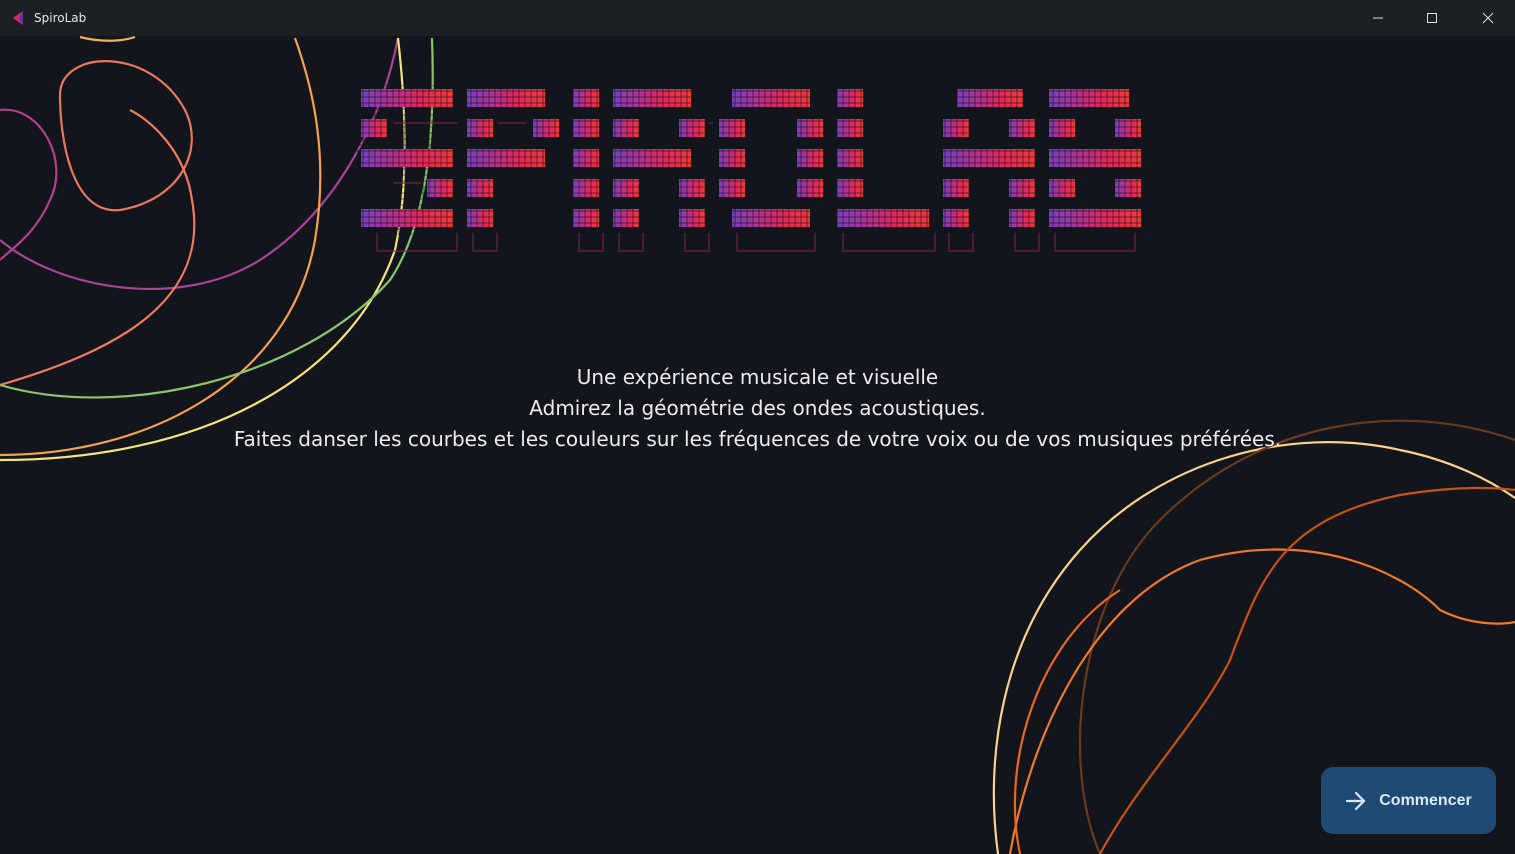 This screenshot has height=854, width=1515. I want to click on title-bar: SpiroLab, so click(757, 18).